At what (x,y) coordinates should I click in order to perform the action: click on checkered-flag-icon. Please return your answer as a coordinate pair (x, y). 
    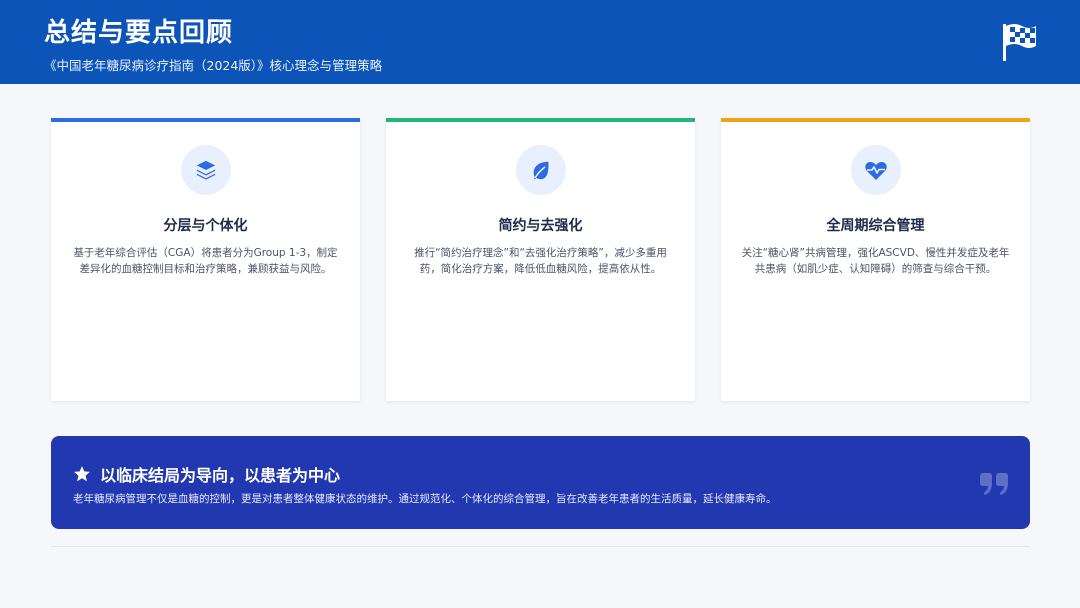
    Looking at the image, I should click on (1019, 42).